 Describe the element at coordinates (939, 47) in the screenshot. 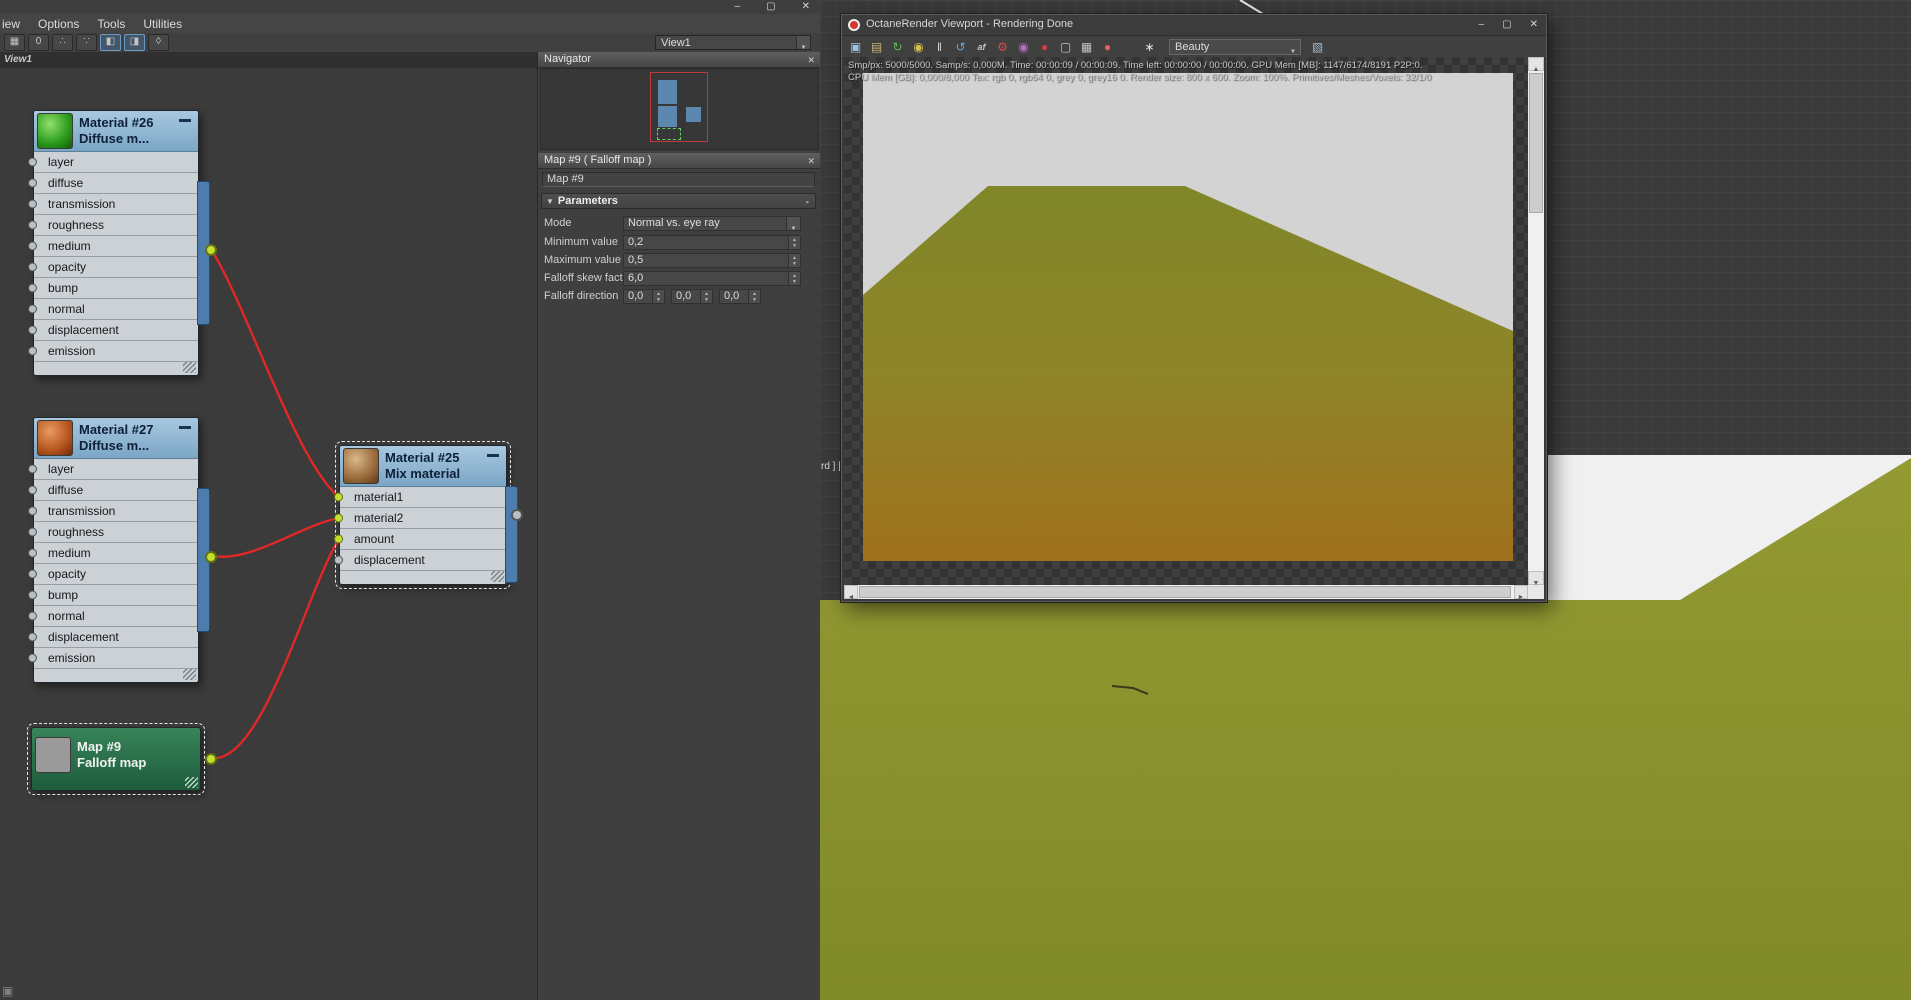

I see `pause-render-icon: ‖` at that location.